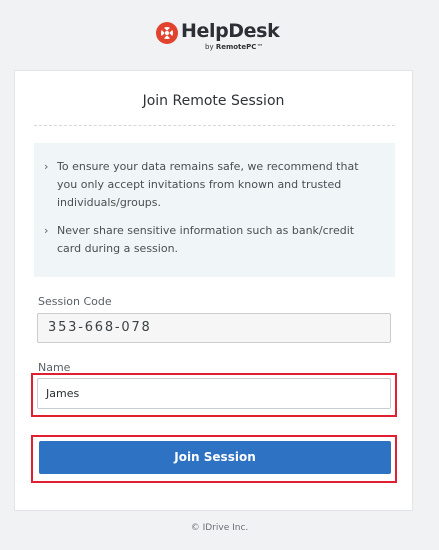 Image resolution: width=439 pixels, height=550 pixels. I want to click on join-session-button: Join Session, so click(215, 457).